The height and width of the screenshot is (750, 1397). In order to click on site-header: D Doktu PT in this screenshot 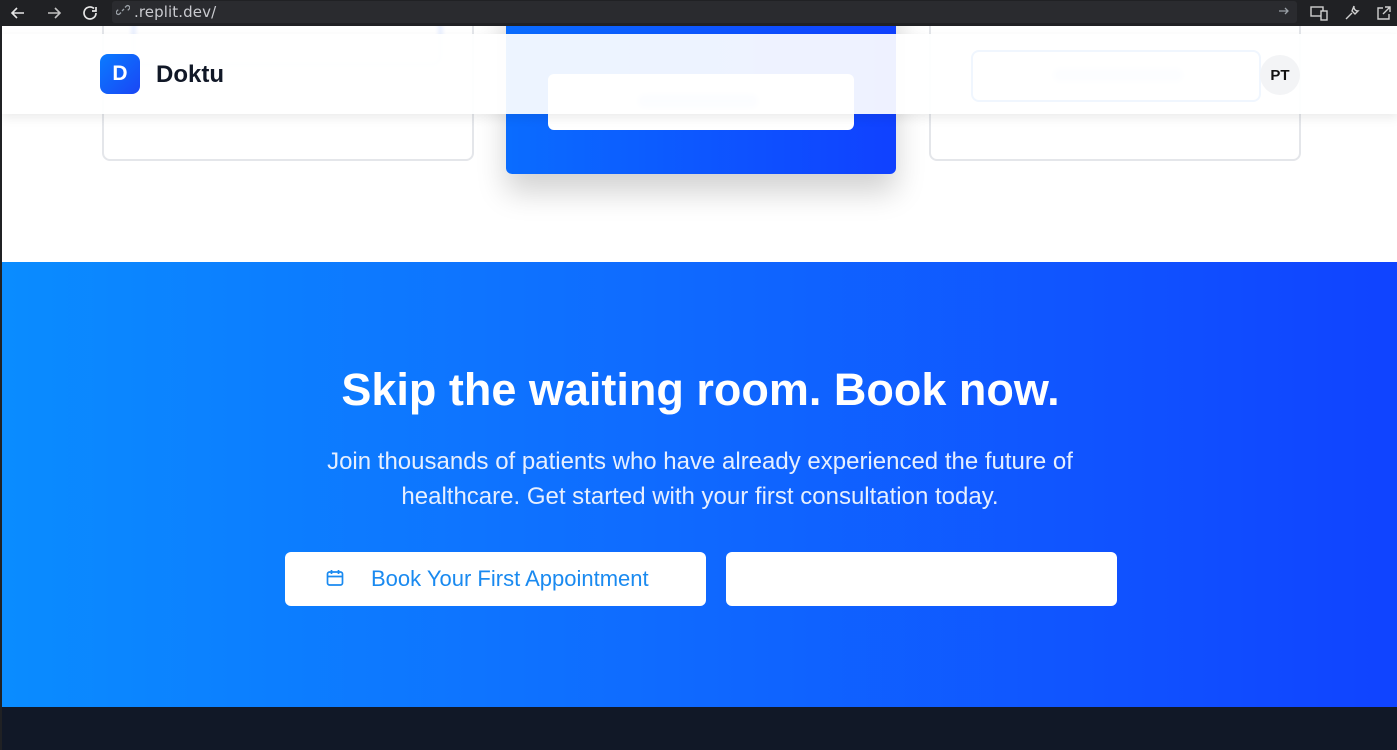, I will do `click(699, 74)`.